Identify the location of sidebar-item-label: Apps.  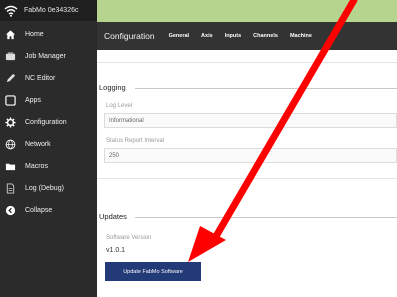
(33, 100).